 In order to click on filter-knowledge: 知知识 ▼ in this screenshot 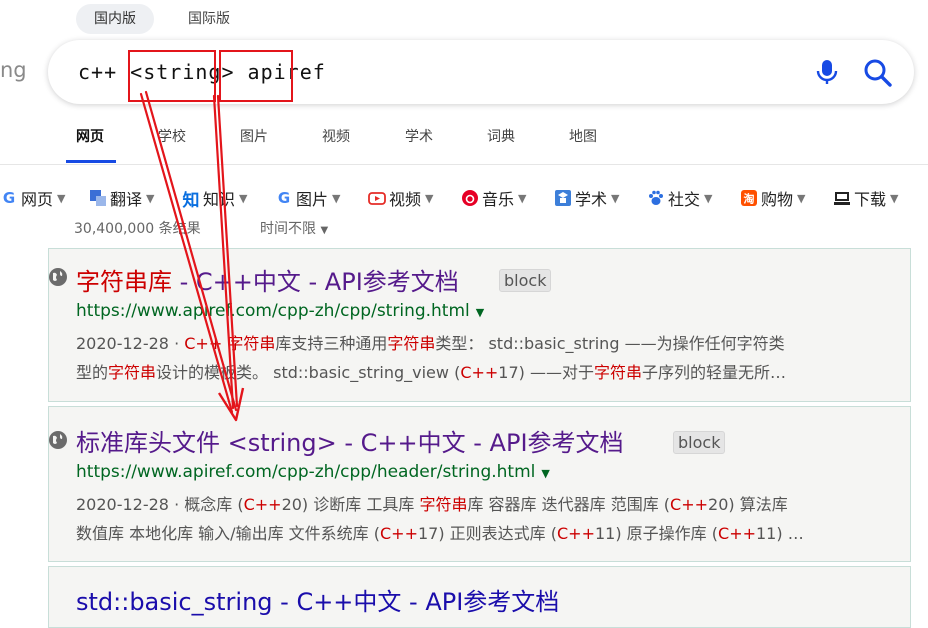, I will do `click(215, 199)`.